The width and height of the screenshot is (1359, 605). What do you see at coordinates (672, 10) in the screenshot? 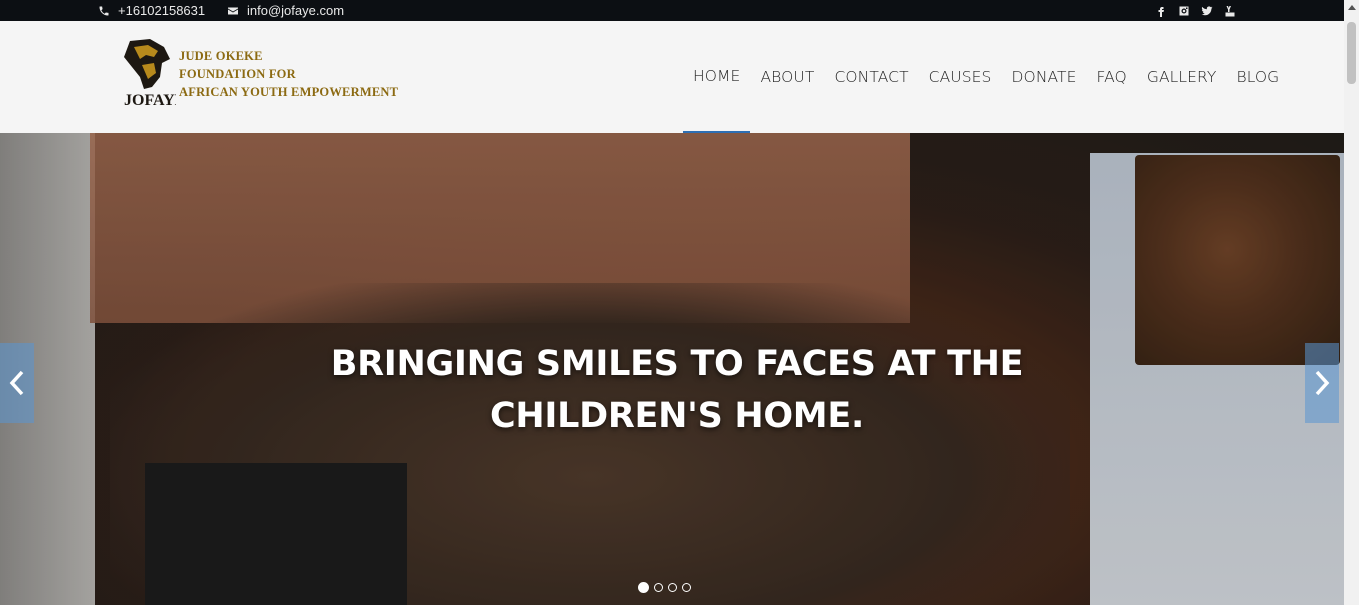
I see `top-bar: +16102158631 info@jofaye.com` at bounding box center [672, 10].